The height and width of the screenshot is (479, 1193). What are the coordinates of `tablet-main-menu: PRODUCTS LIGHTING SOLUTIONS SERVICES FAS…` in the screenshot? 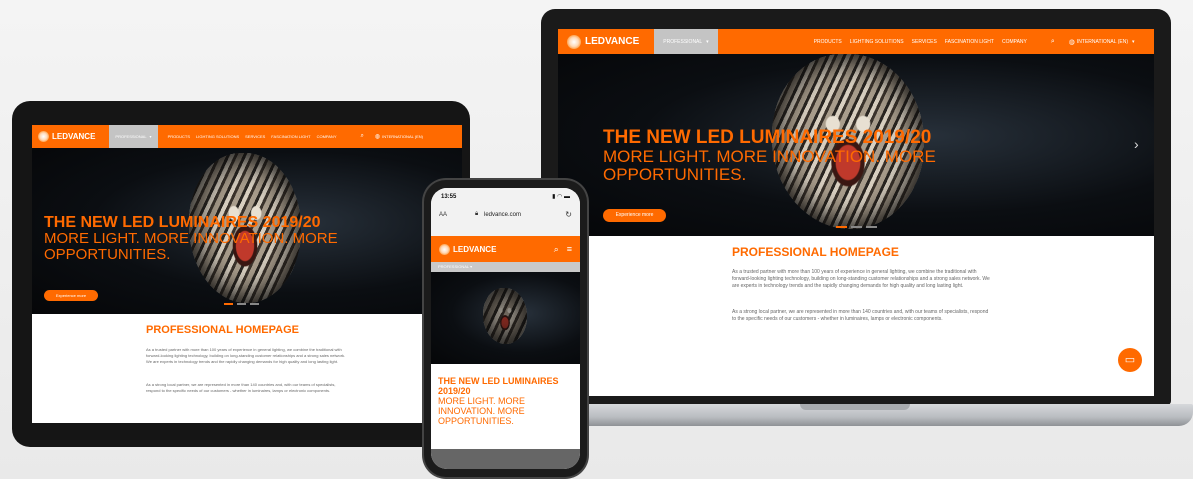 It's located at (252, 136).